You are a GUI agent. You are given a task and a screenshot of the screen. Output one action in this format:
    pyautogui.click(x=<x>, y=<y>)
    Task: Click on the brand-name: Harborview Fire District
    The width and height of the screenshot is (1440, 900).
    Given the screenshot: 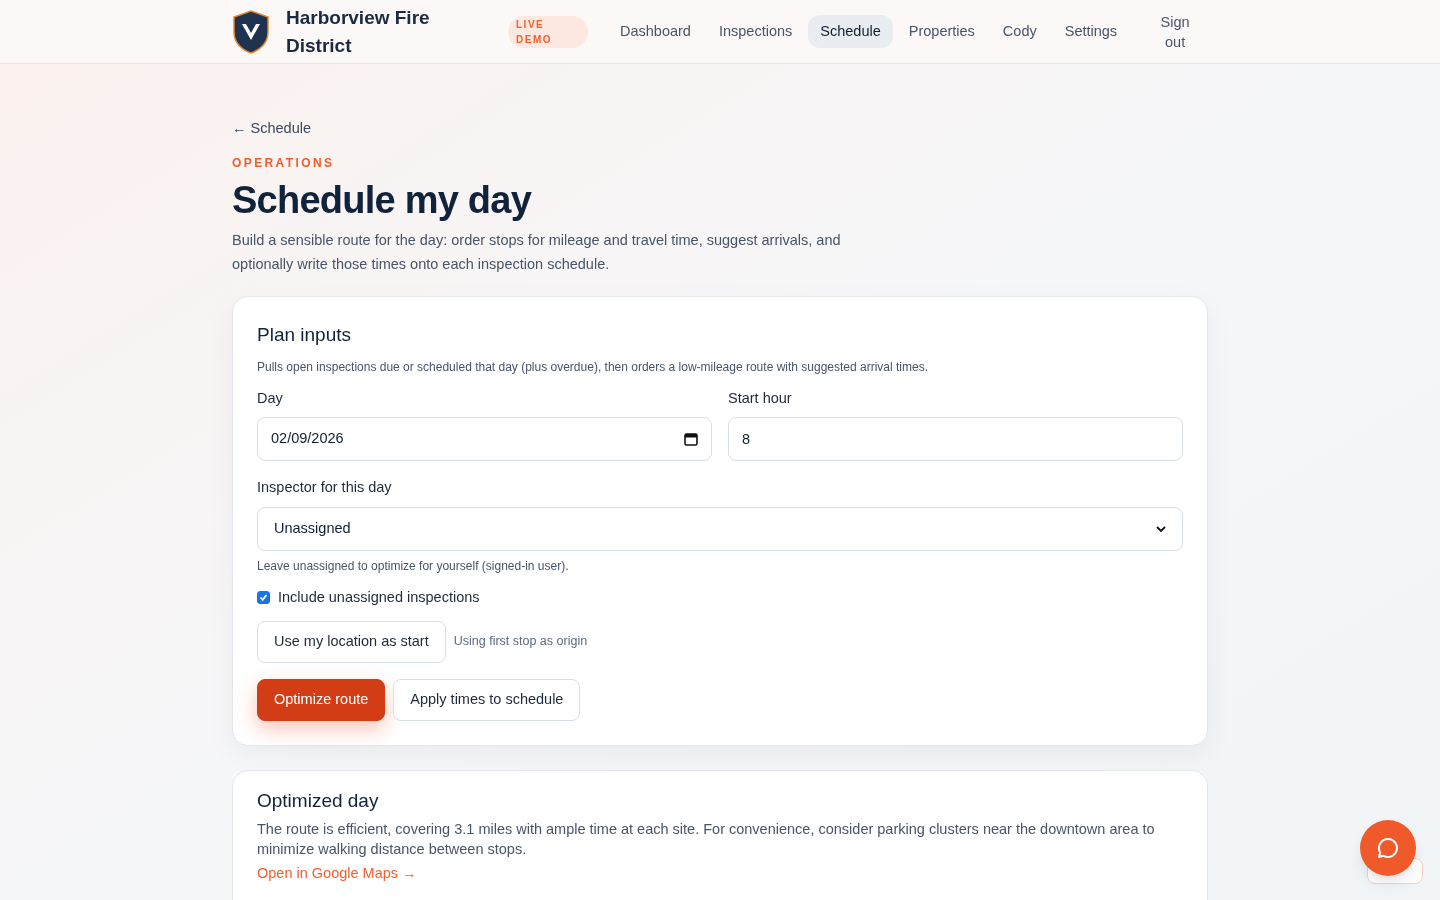 What is the action you would take?
    pyautogui.click(x=358, y=31)
    